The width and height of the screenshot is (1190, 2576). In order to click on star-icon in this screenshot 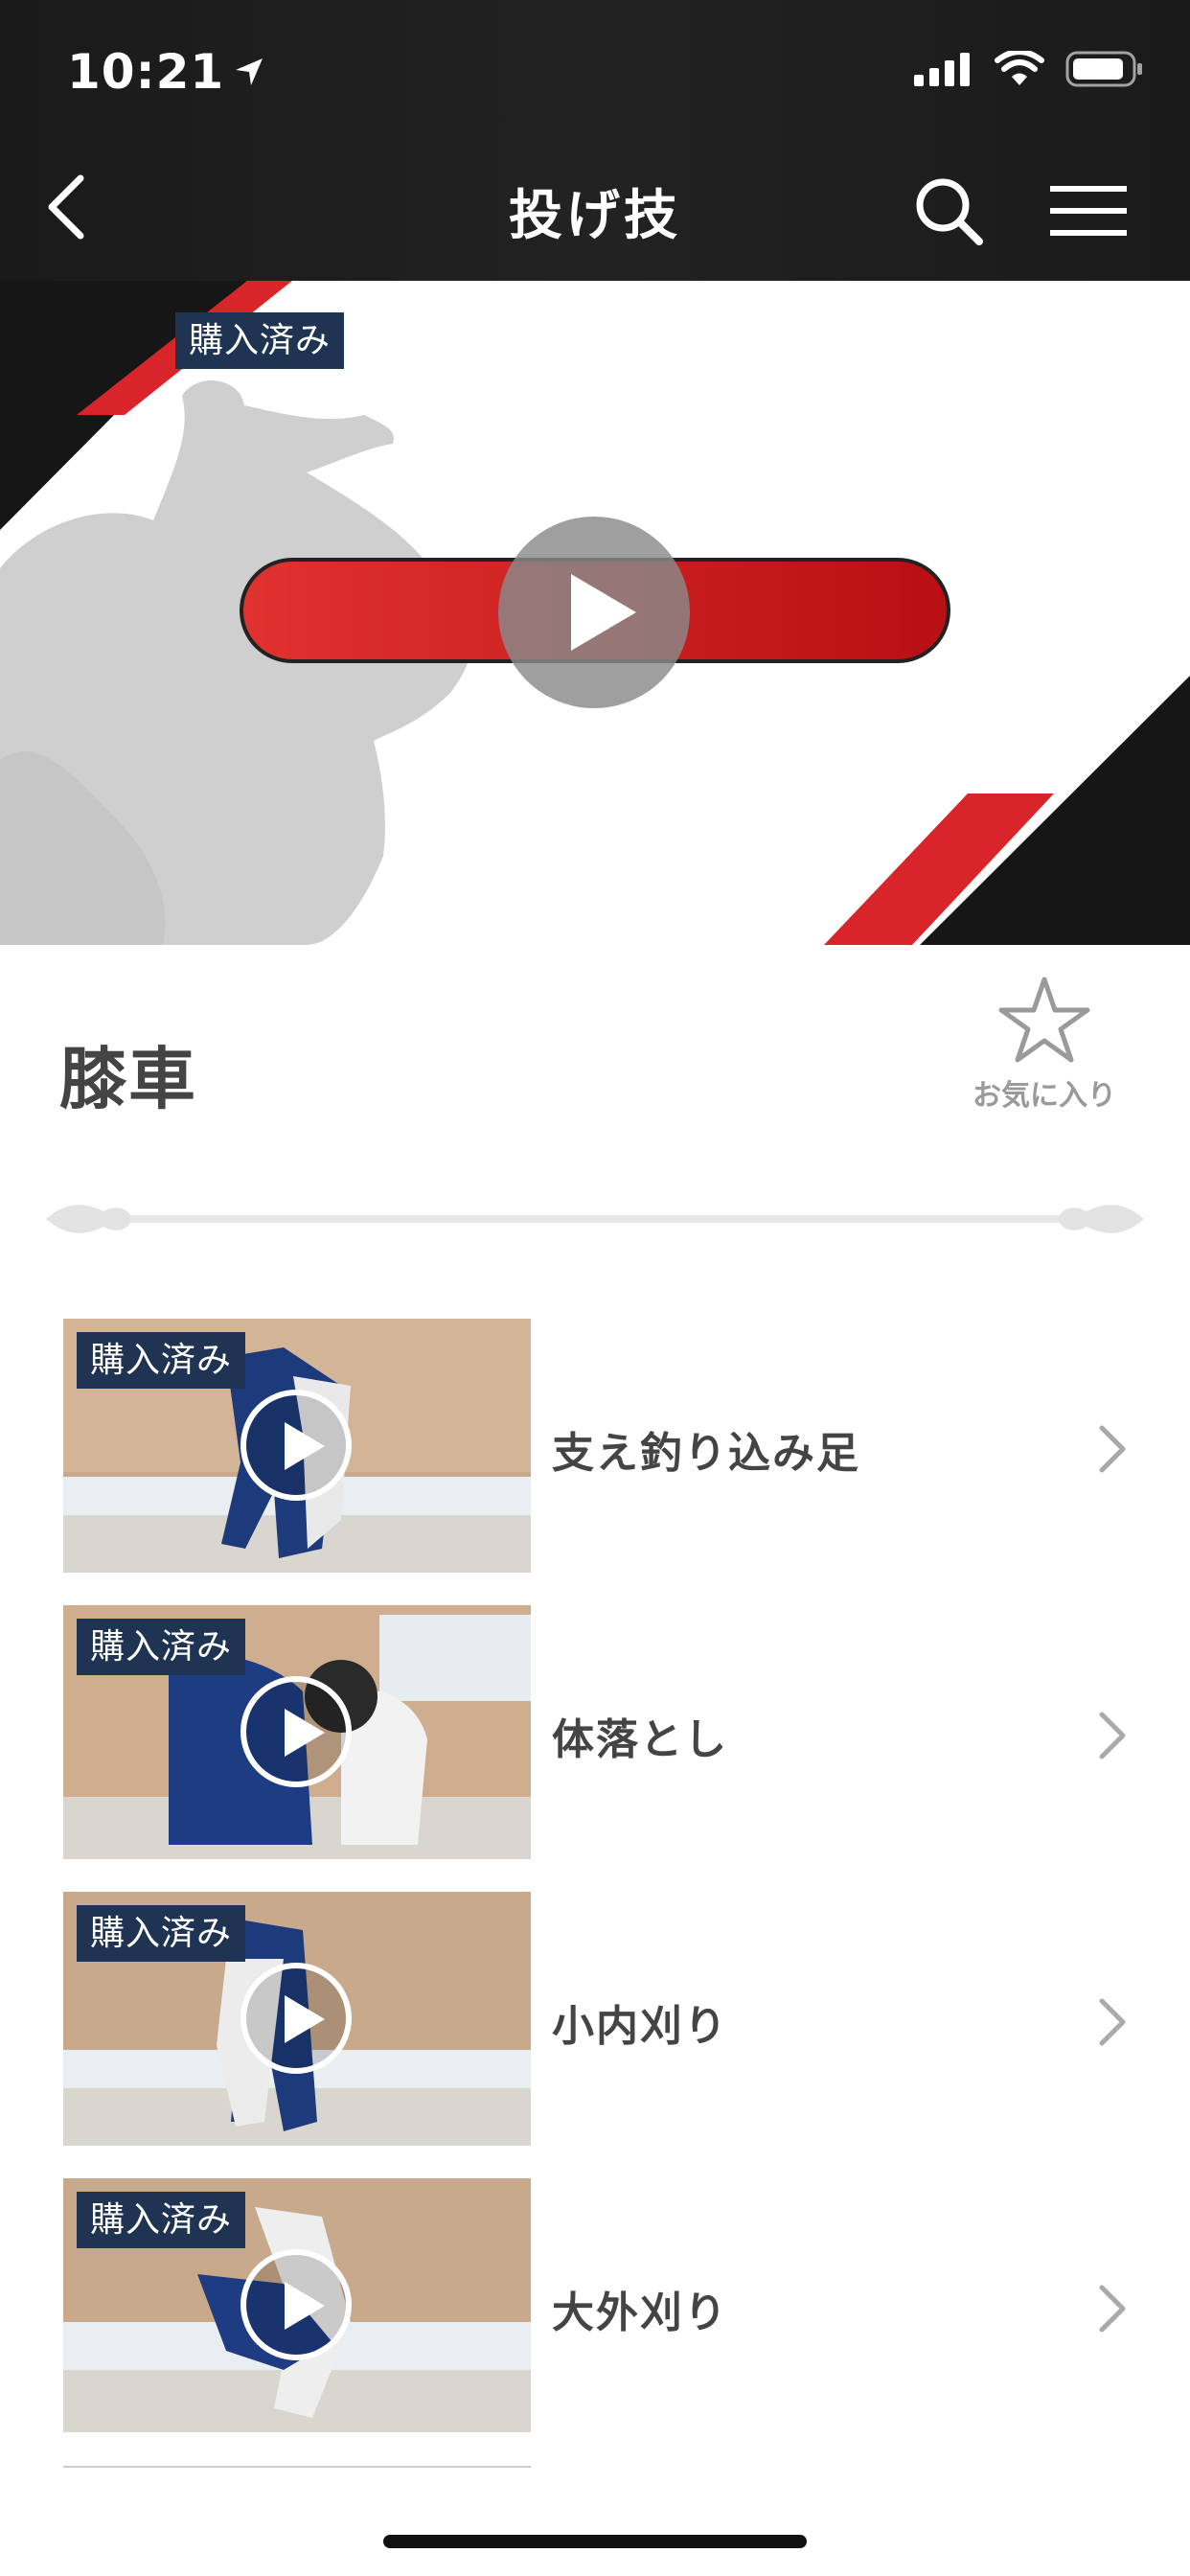, I will do `click(1044, 1020)`.